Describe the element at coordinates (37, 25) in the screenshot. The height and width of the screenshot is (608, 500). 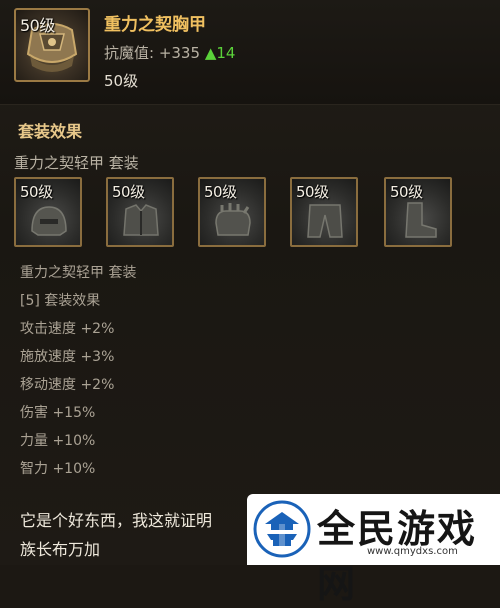
I see `item-level-badge: 50级` at that location.